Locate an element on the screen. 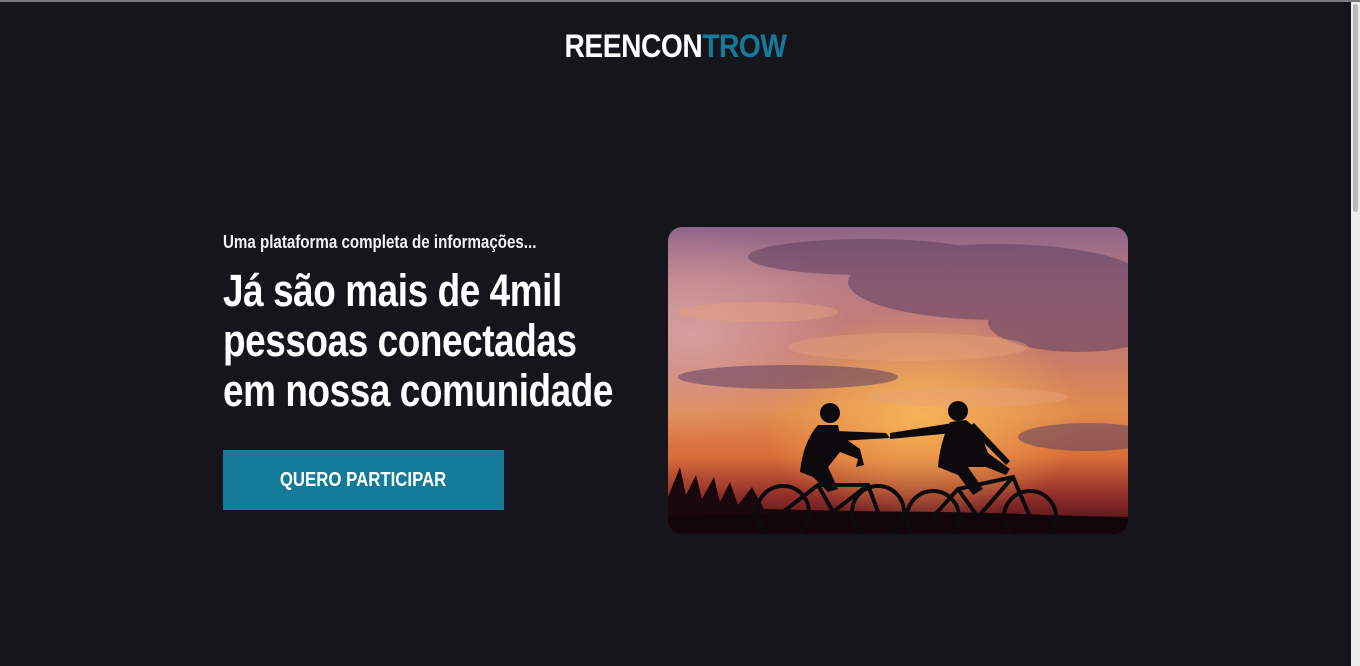 The width and height of the screenshot is (1360, 666). window-top-border is located at coordinates (680, 1).